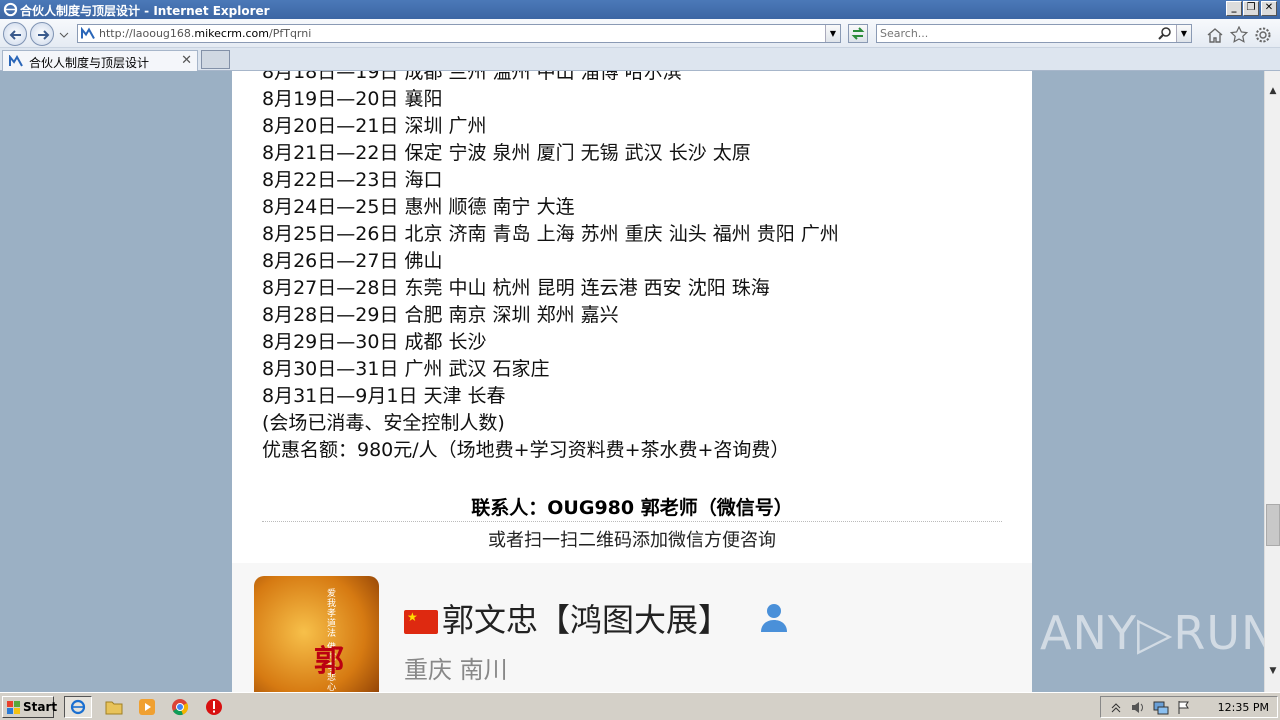  What do you see at coordinates (16, 61) in the screenshot?
I see `mikecrm-tab-favicon-icon` at bounding box center [16, 61].